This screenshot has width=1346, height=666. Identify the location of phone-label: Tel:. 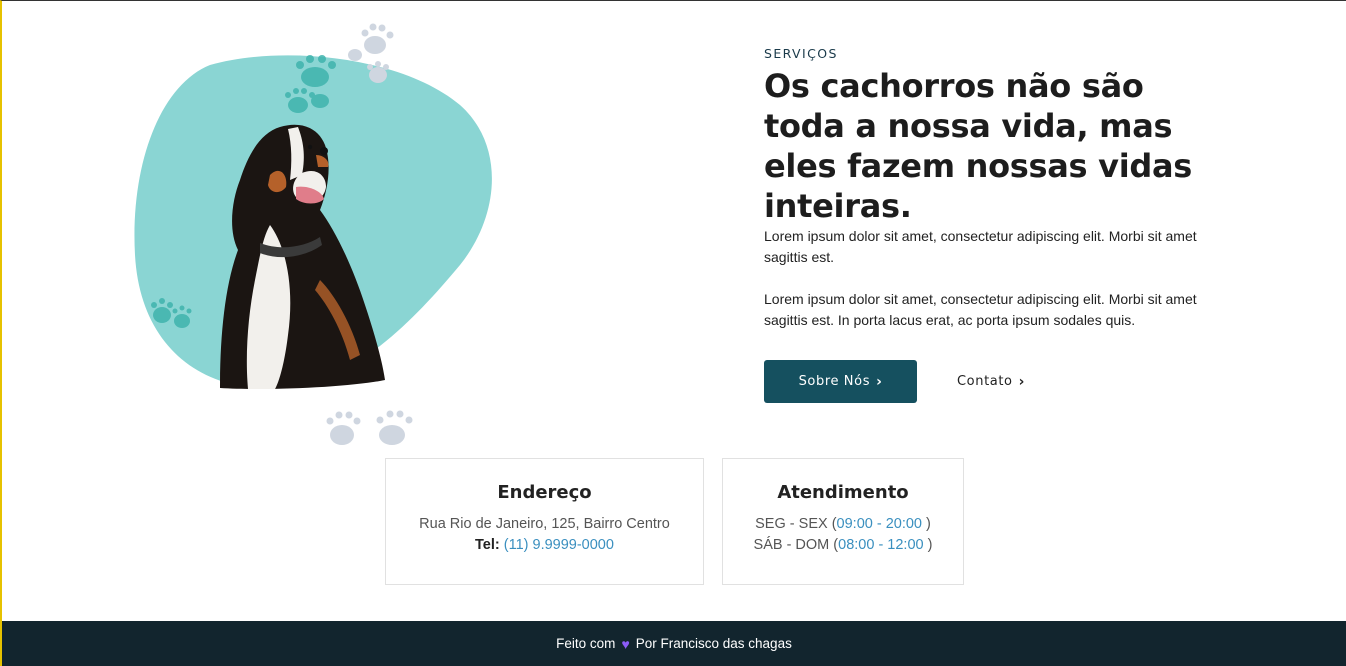
(487, 545).